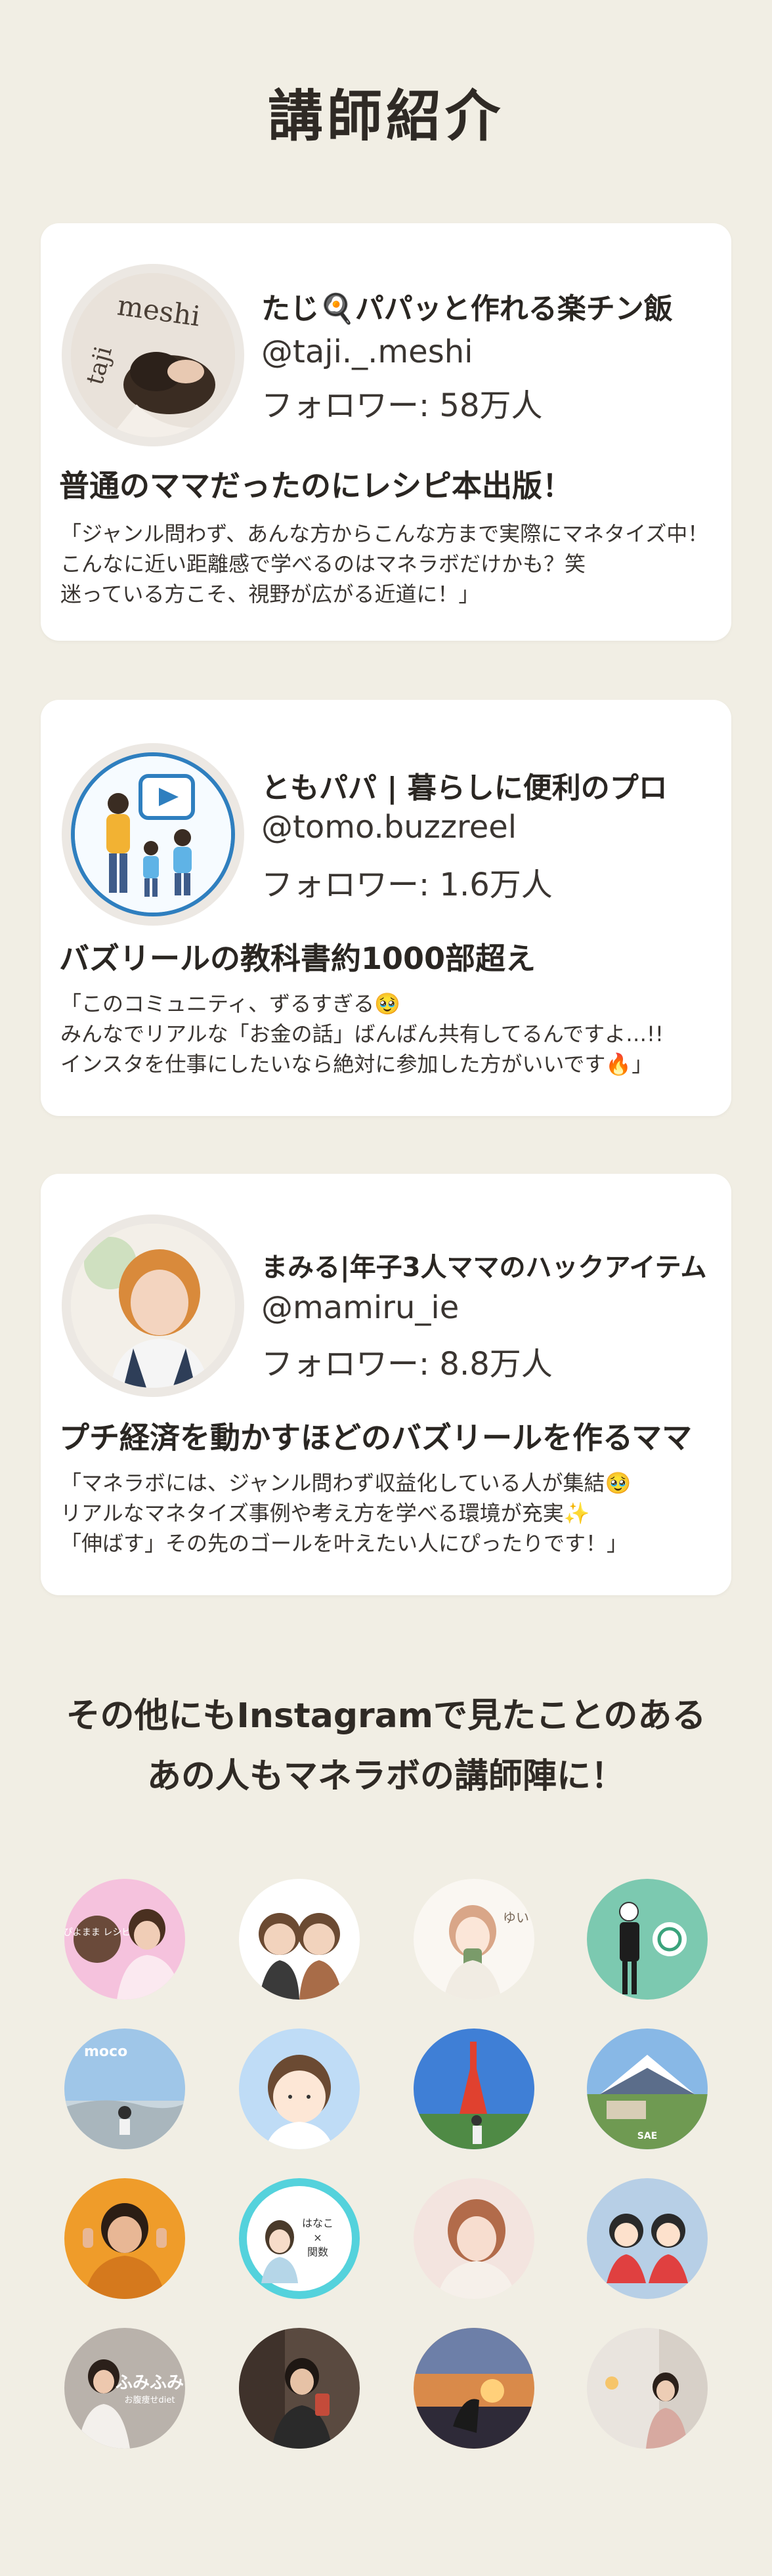  Describe the element at coordinates (483, 1265) in the screenshot. I see `instructor-name: まみる|年子3人ママのハックアイテム` at that location.